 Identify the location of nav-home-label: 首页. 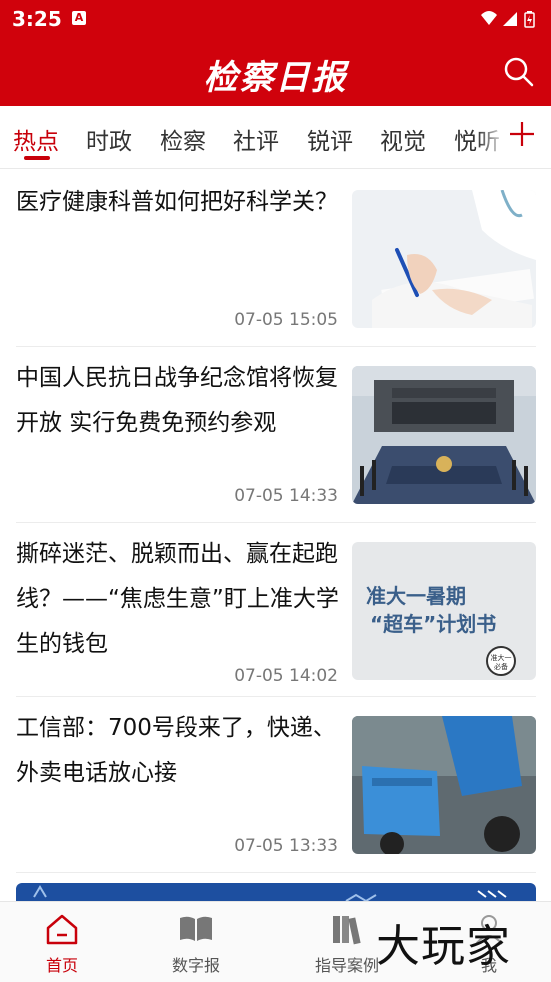
(61, 965).